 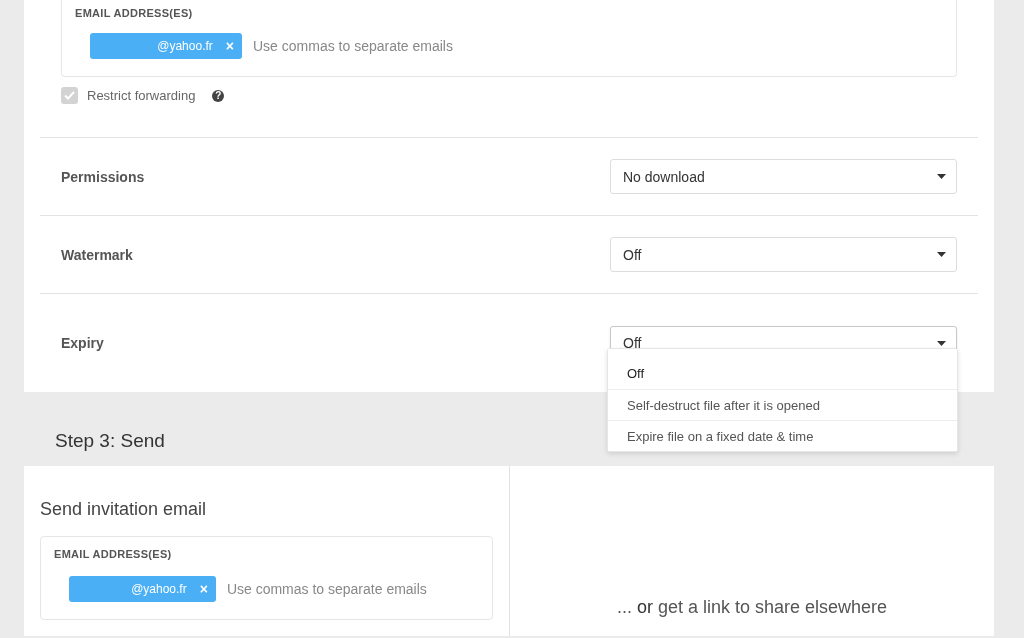 I want to click on dropdown-option: Off, so click(x=782, y=369).